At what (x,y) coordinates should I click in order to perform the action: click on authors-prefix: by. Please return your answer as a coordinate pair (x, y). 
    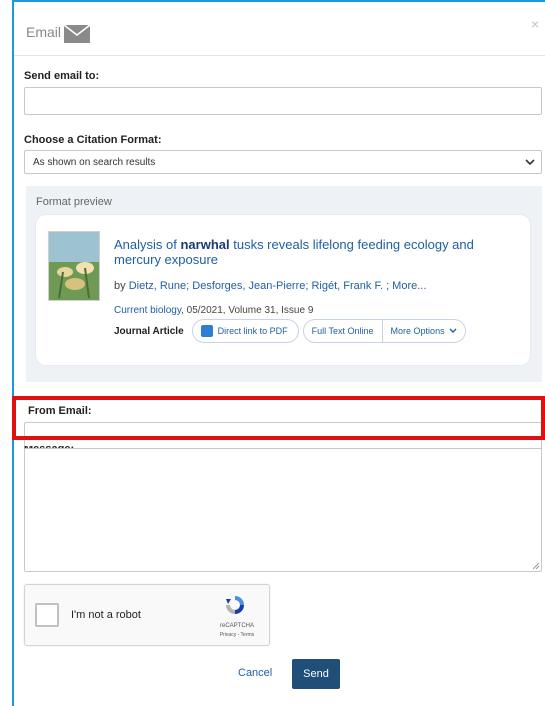
    Looking at the image, I should click on (121, 286).